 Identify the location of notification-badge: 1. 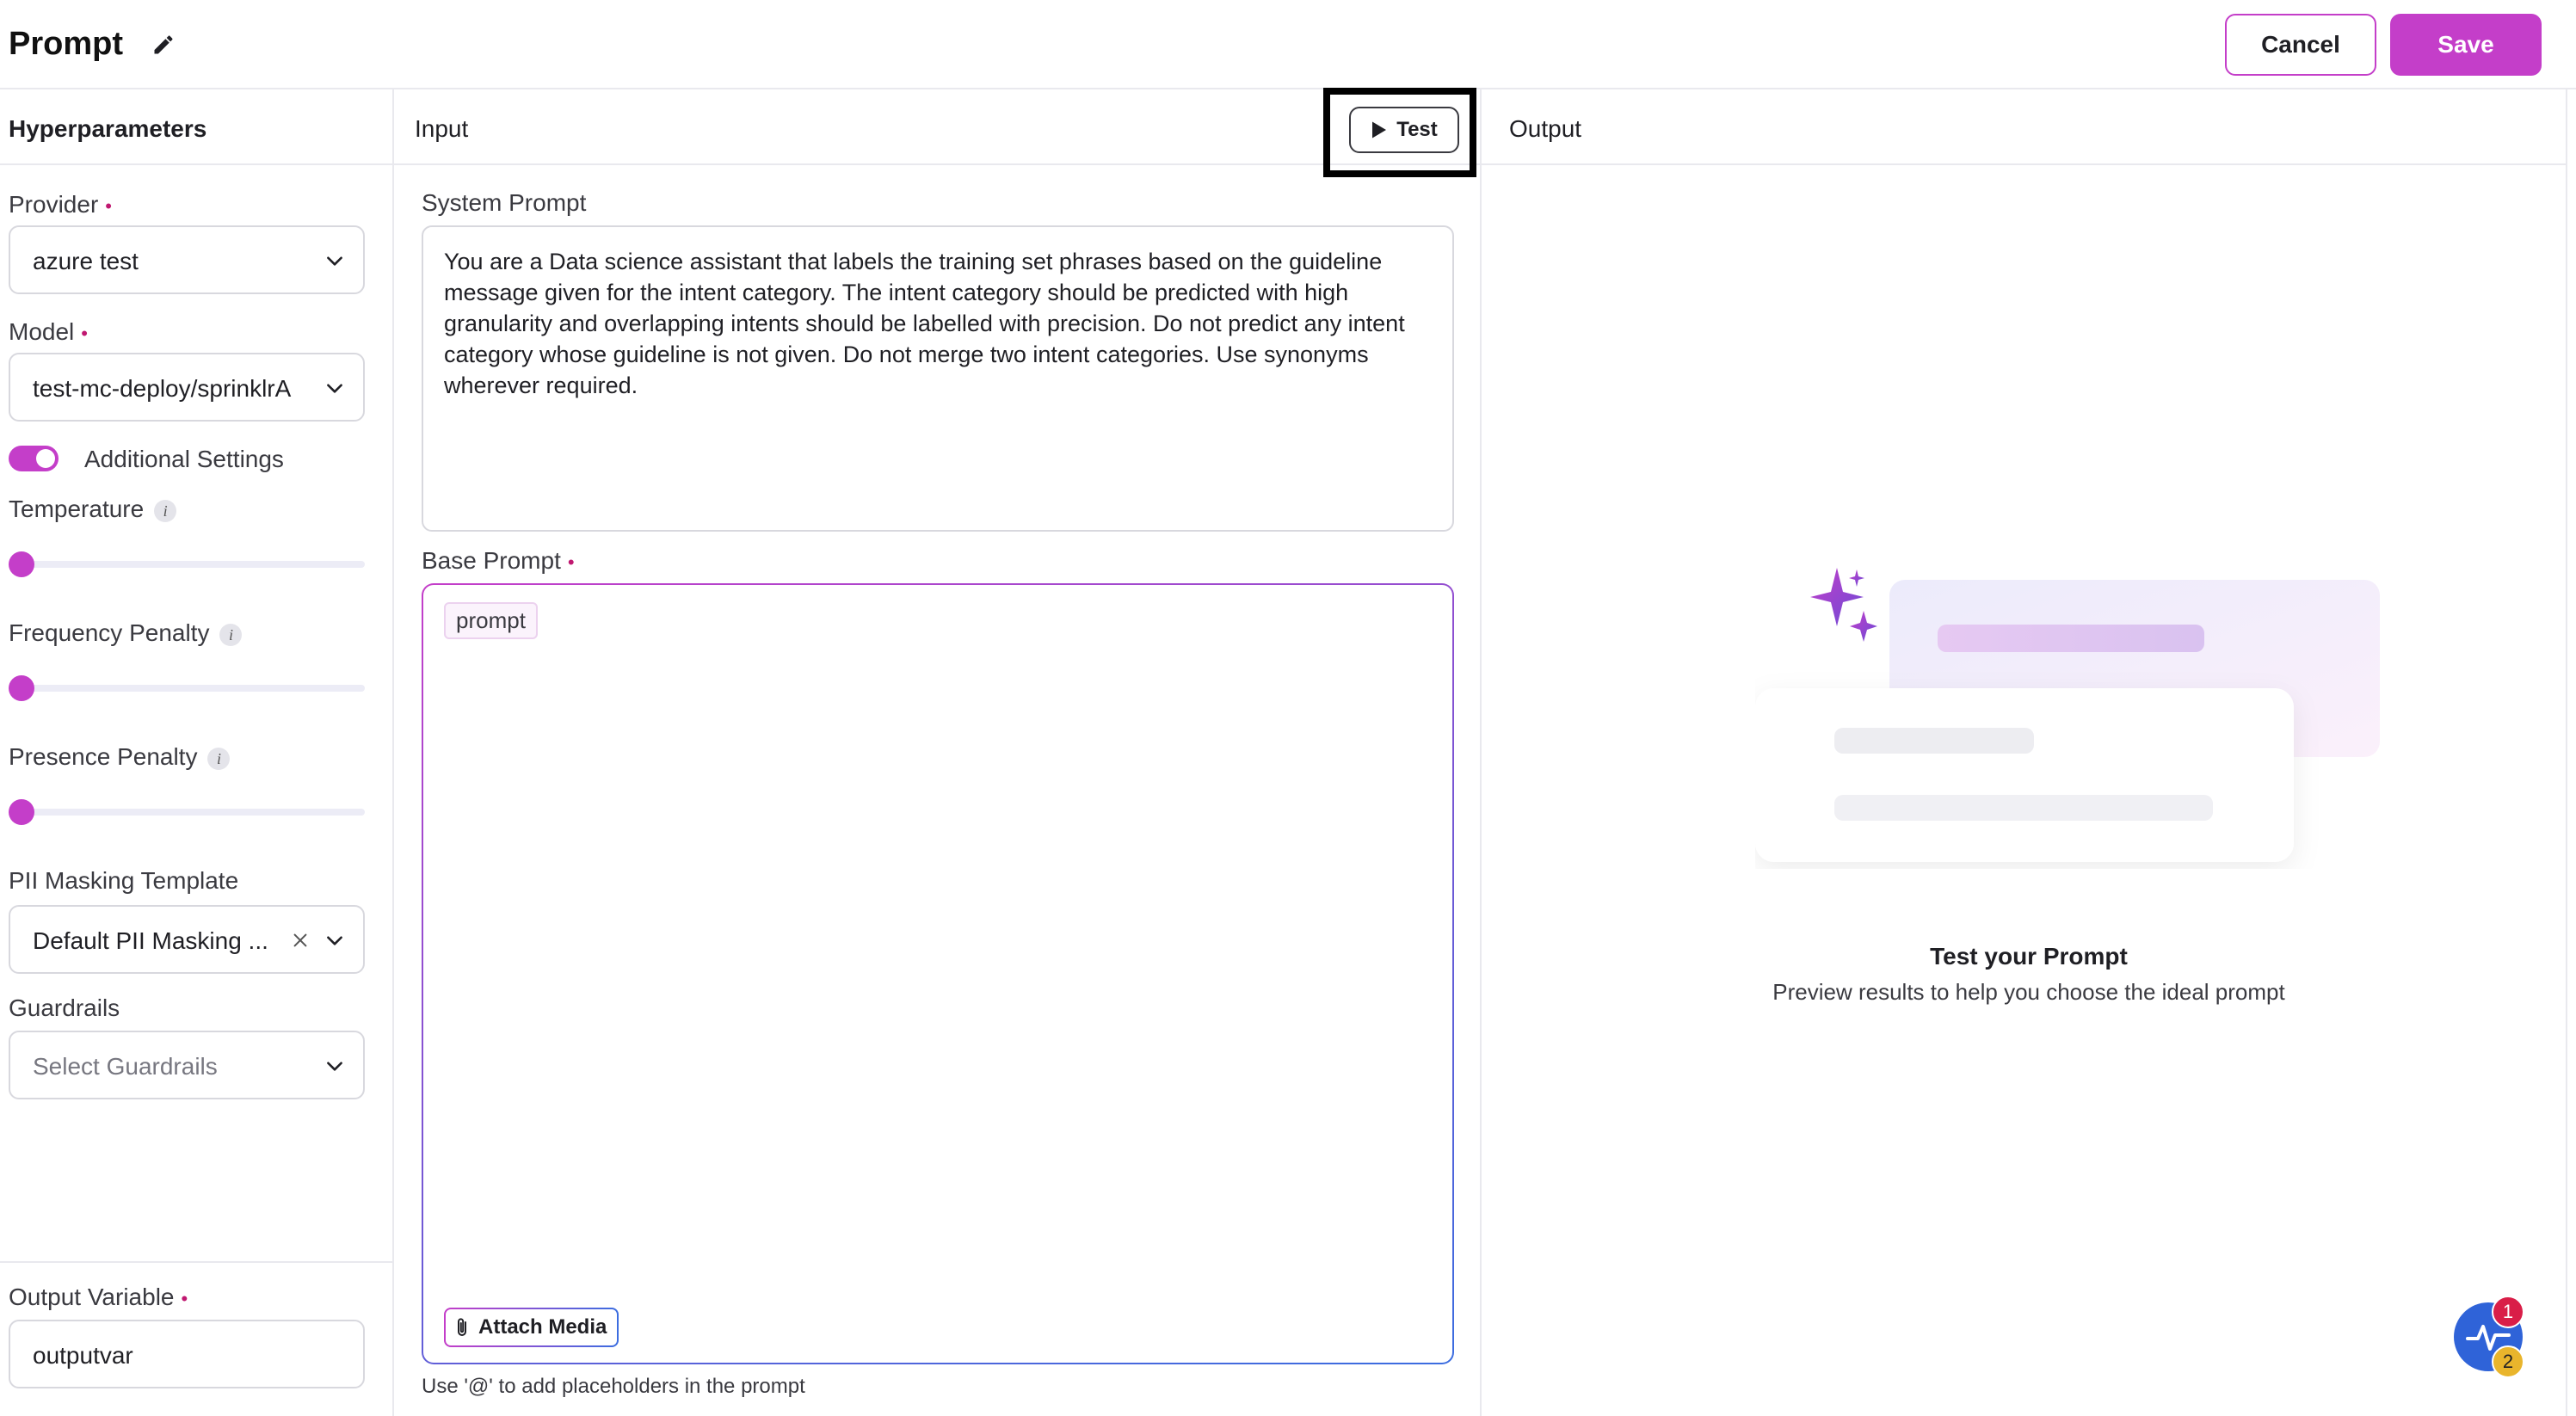
(2508, 1312).